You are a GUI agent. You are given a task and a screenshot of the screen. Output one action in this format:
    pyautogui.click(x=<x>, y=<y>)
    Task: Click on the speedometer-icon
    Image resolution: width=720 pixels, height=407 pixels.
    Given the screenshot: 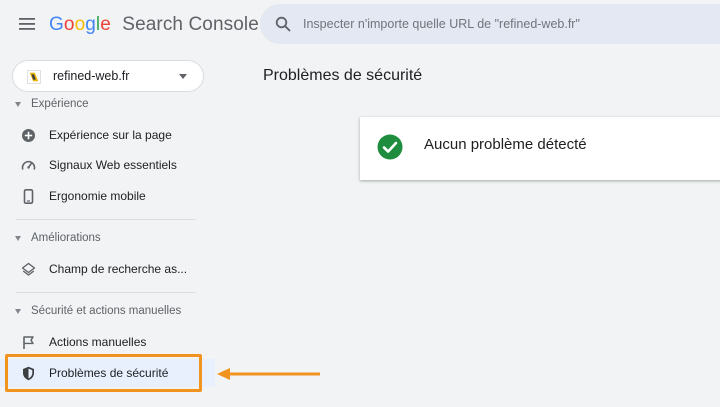 What is the action you would take?
    pyautogui.click(x=28, y=165)
    